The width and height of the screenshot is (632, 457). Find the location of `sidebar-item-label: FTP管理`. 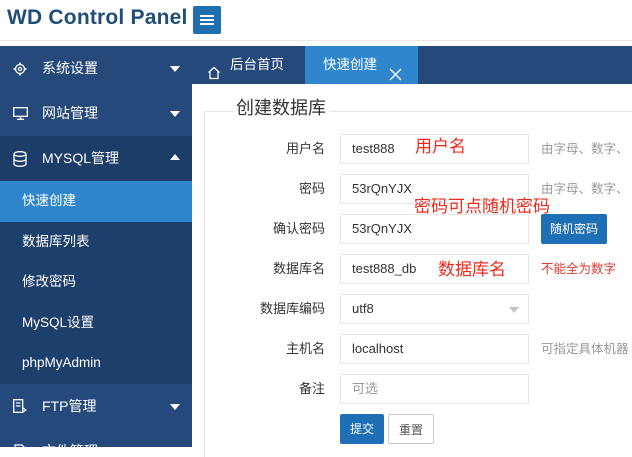

sidebar-item-label: FTP管理 is located at coordinates (69, 405).